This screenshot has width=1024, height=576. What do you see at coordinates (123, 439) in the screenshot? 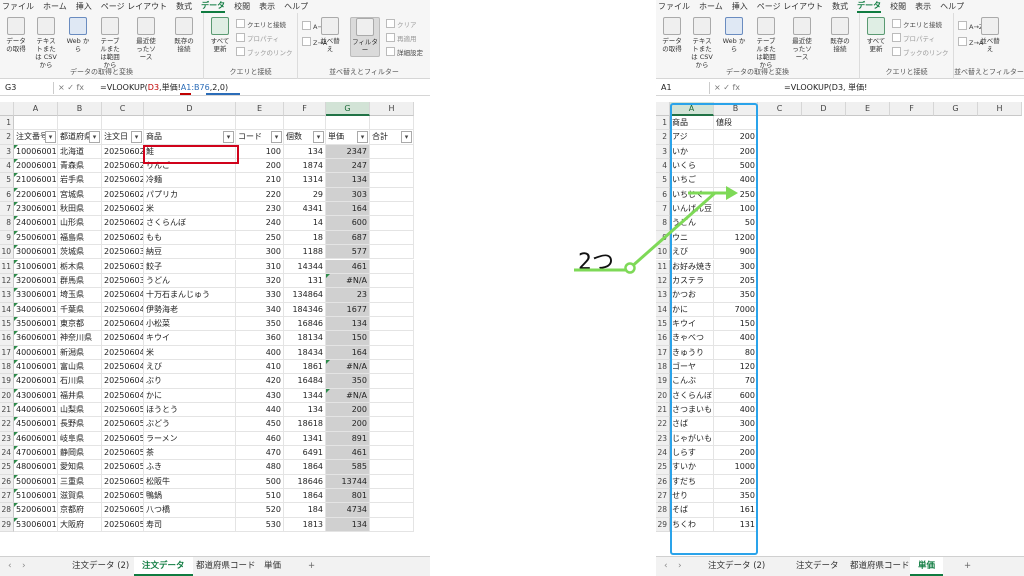
I see `table-cell: 20250605` at bounding box center [123, 439].